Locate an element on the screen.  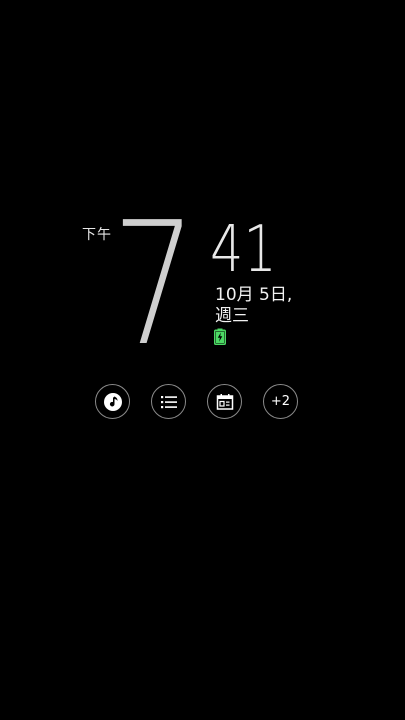
app-music-button is located at coordinates (112, 401).